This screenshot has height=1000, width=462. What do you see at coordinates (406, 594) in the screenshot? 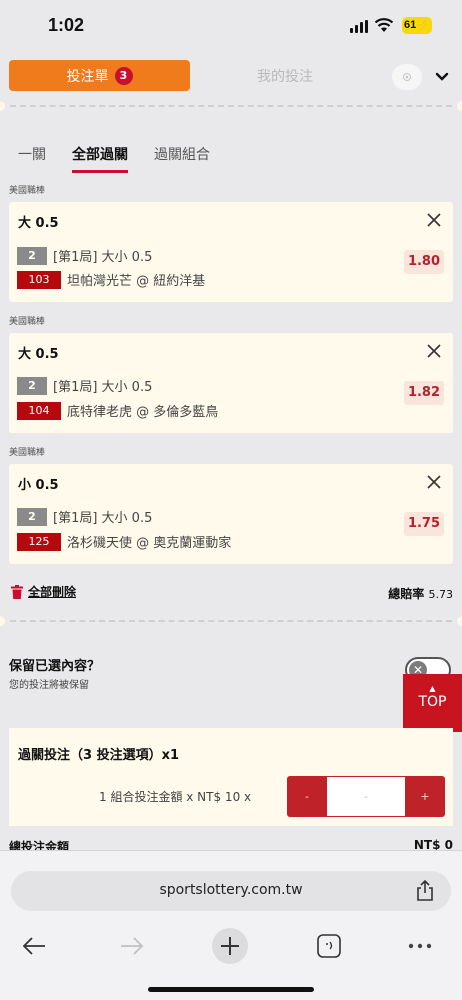
I see `total-odds-label: 總賠率` at bounding box center [406, 594].